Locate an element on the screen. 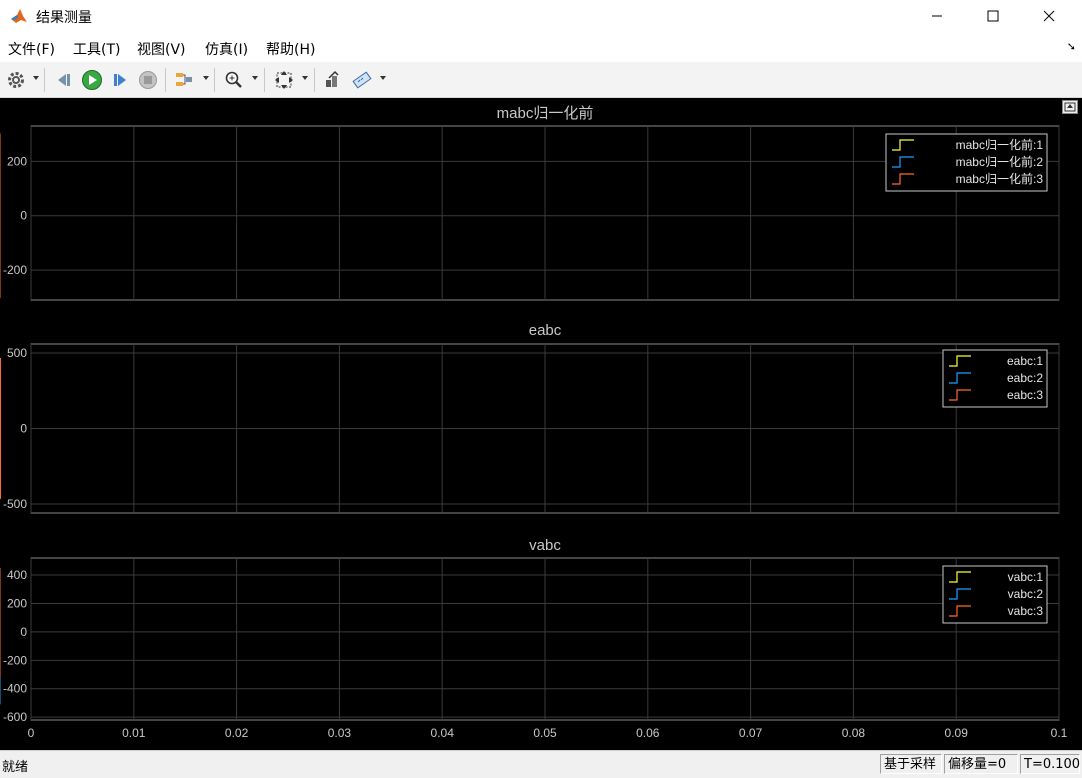 The image size is (1082, 778). minimize-button is located at coordinates (937, 16).